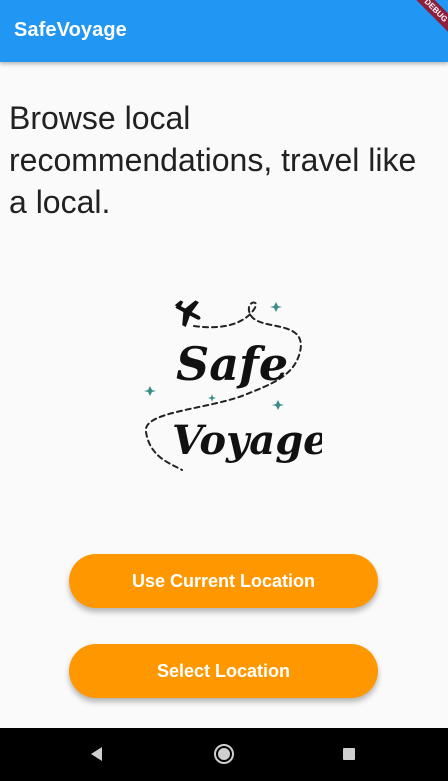 The width and height of the screenshot is (448, 781). Describe the element at coordinates (349, 754) in the screenshot. I see `recents-square-icon` at that location.